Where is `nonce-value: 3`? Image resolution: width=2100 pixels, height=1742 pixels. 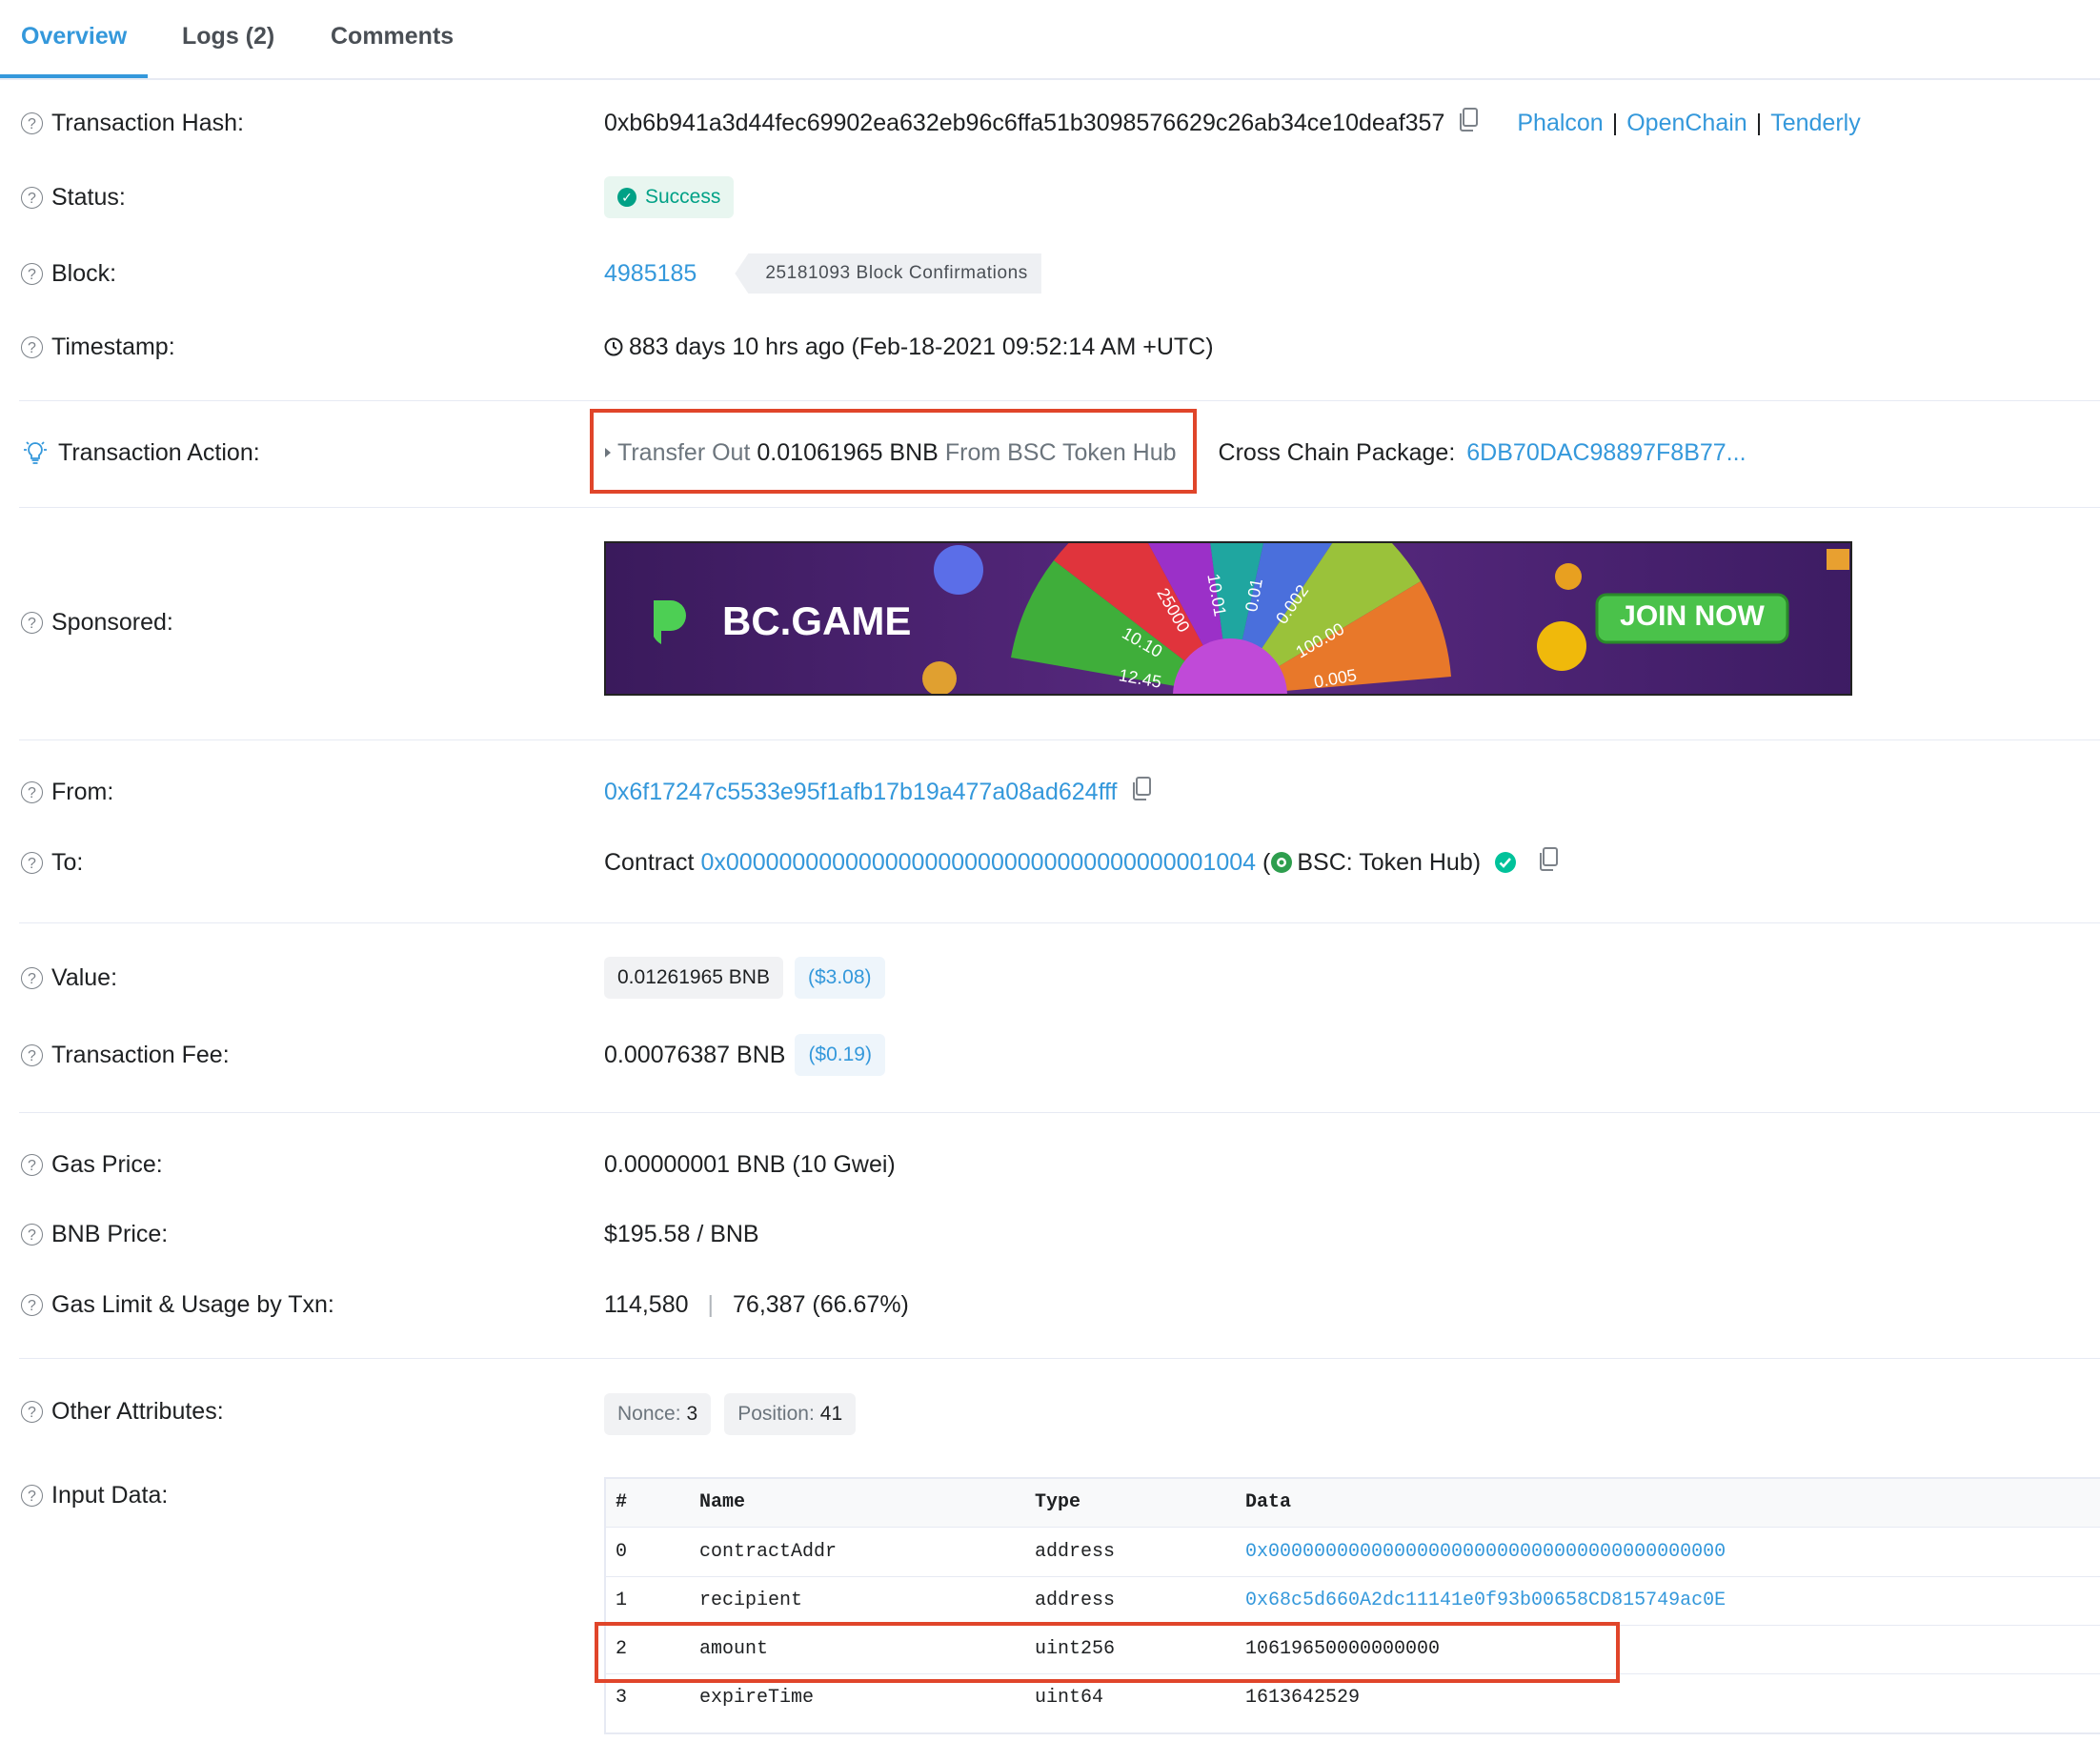
nonce-value: 3 is located at coordinates (692, 1414).